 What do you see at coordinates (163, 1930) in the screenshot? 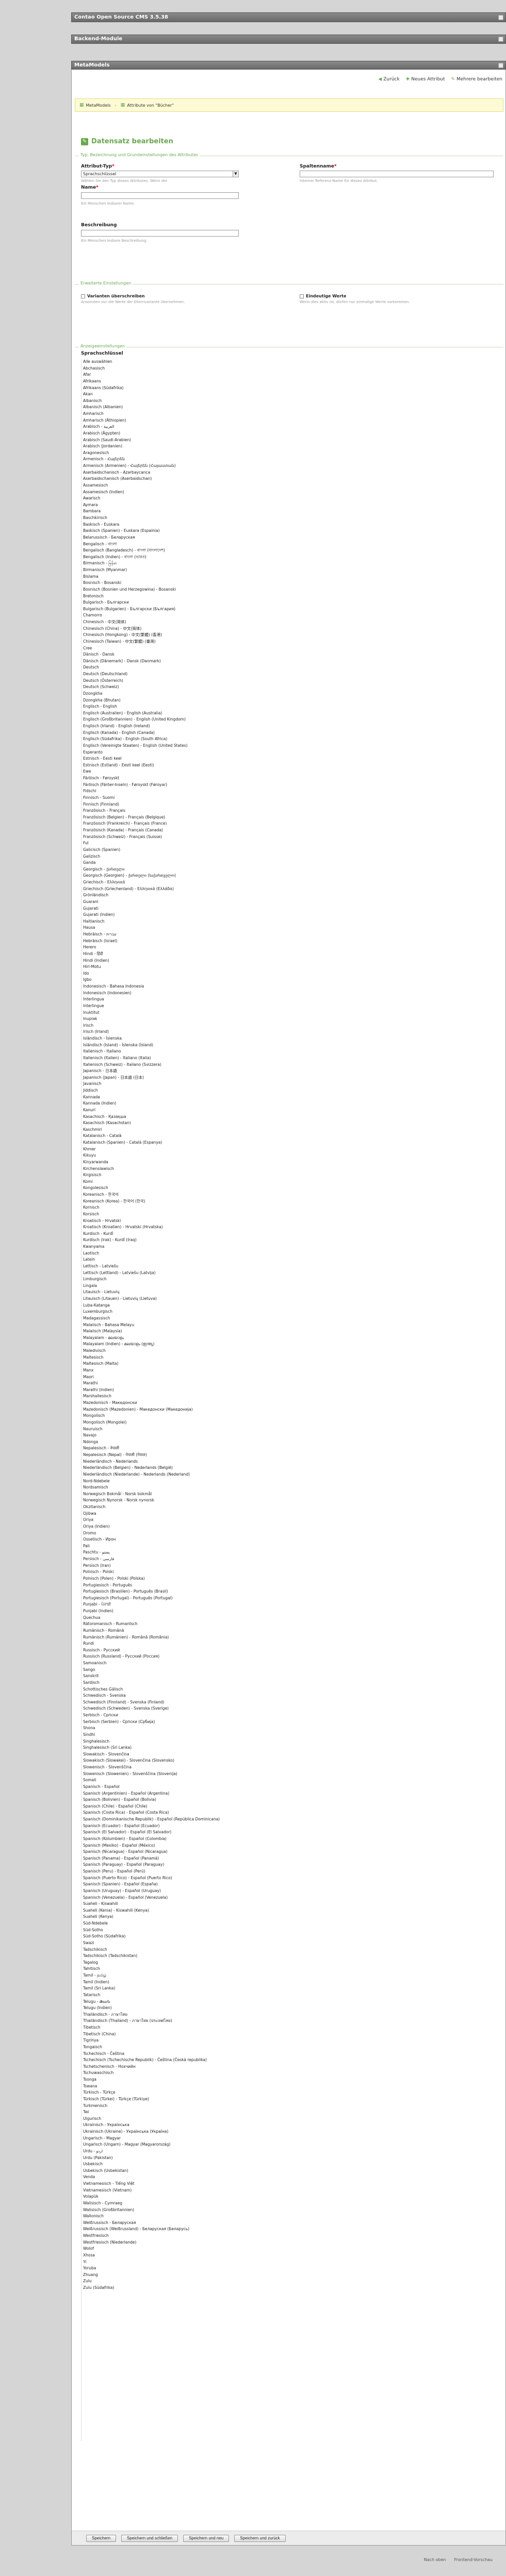
I see `language-option: Süd-Sotho` at bounding box center [163, 1930].